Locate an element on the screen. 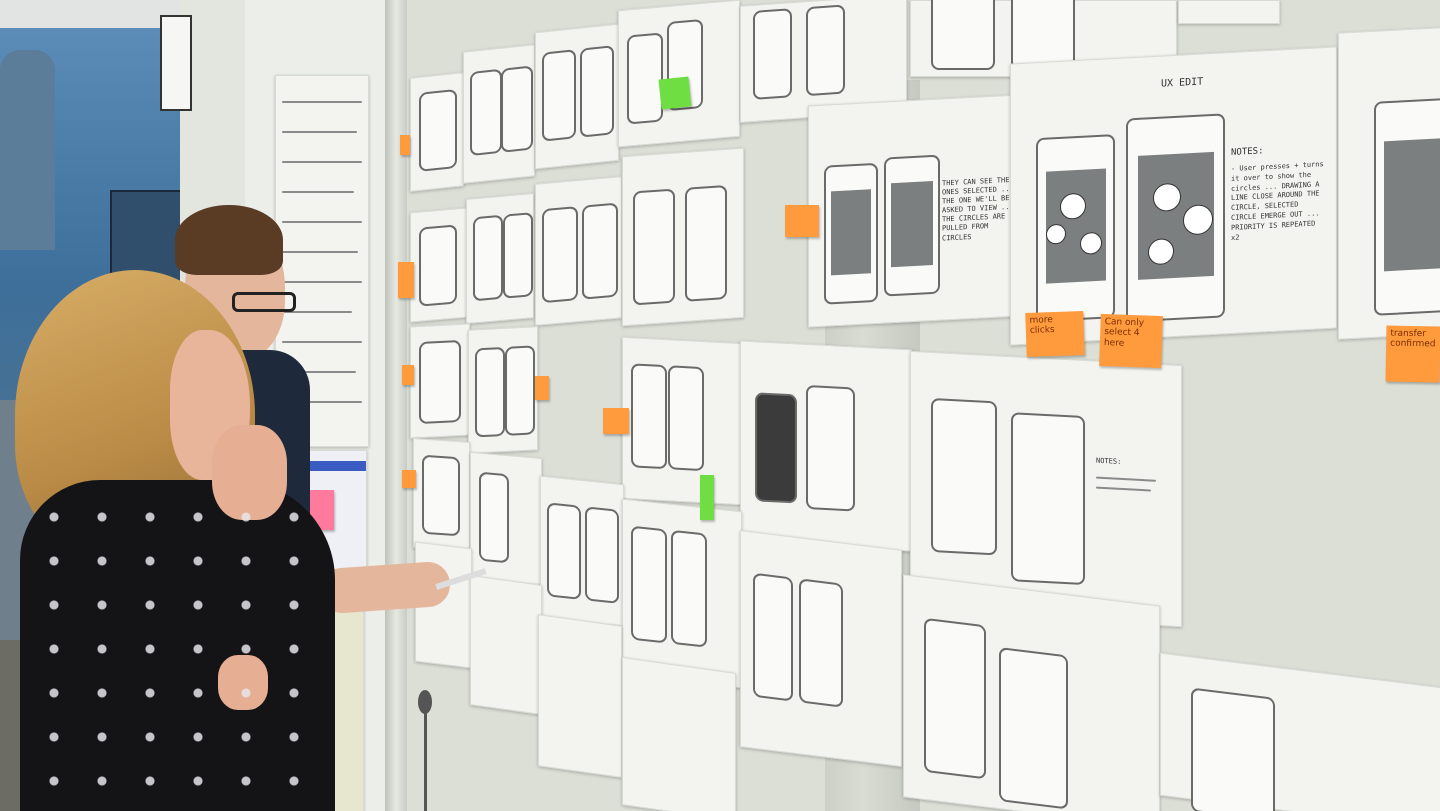  background-building is located at coordinates (27, 150).